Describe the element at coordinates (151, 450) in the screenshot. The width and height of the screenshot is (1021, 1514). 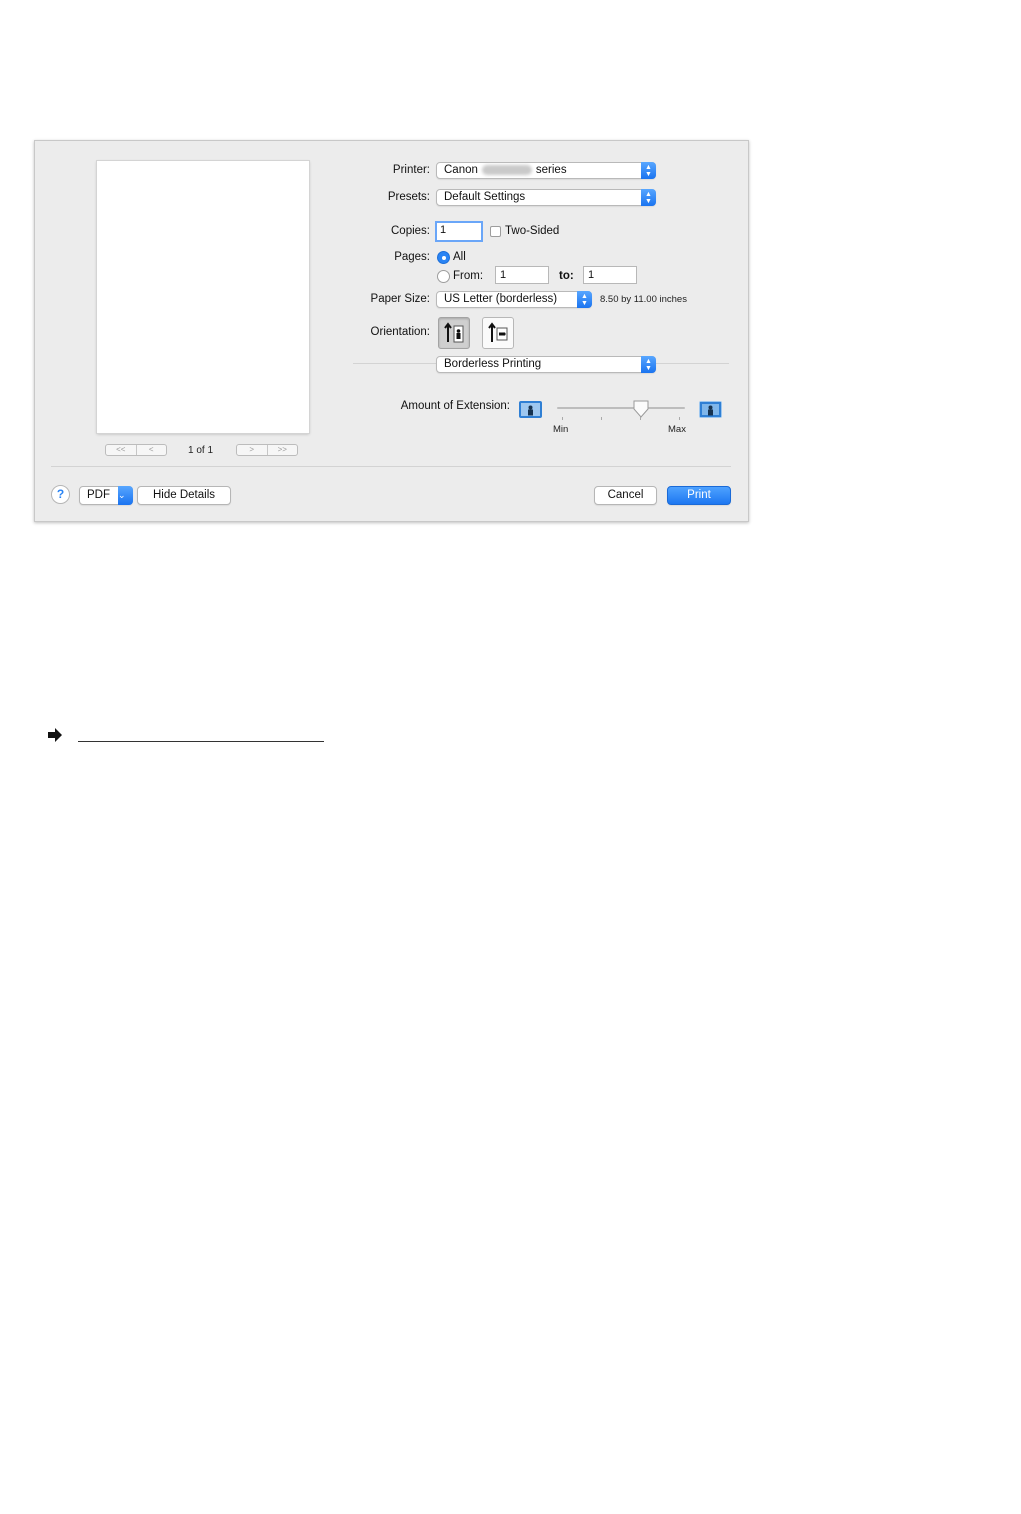
I see `previous-page-button: <` at that location.